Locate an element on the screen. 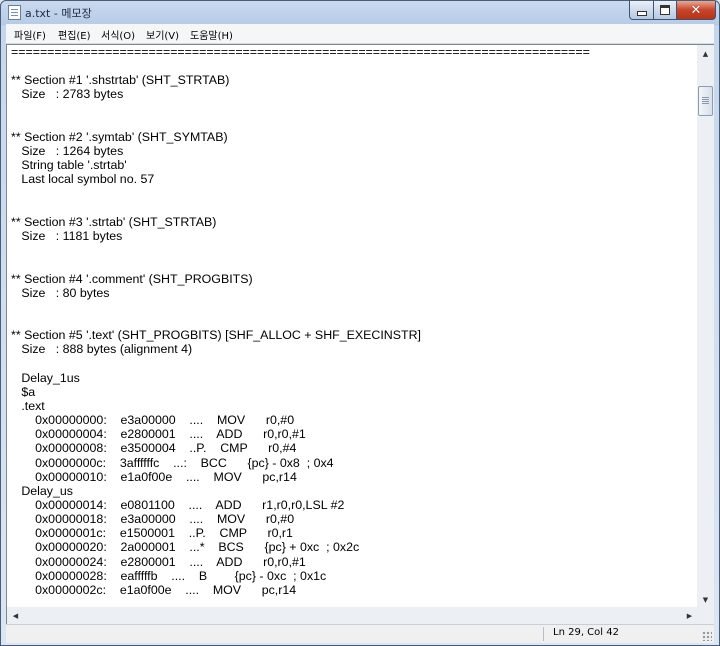 The height and width of the screenshot is (646, 720). resize-grip-icon is located at coordinates (707, 636).